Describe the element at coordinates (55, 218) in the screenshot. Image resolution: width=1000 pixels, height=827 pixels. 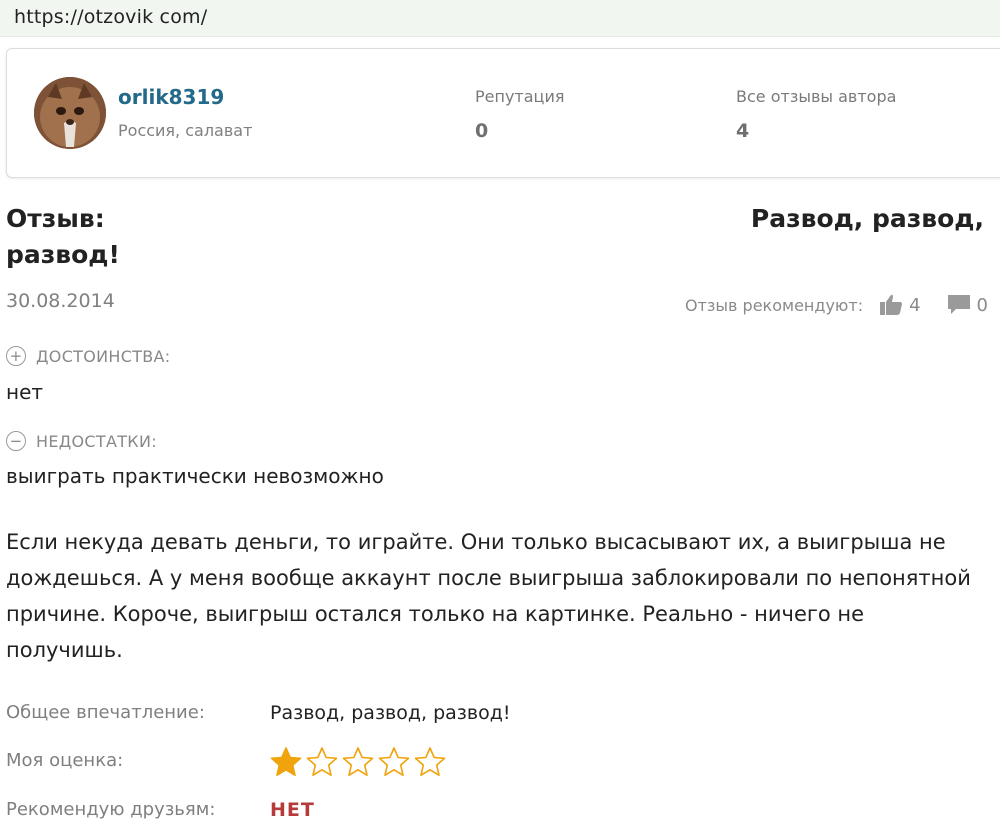
I see `review-title-label: Отзыв:` at that location.